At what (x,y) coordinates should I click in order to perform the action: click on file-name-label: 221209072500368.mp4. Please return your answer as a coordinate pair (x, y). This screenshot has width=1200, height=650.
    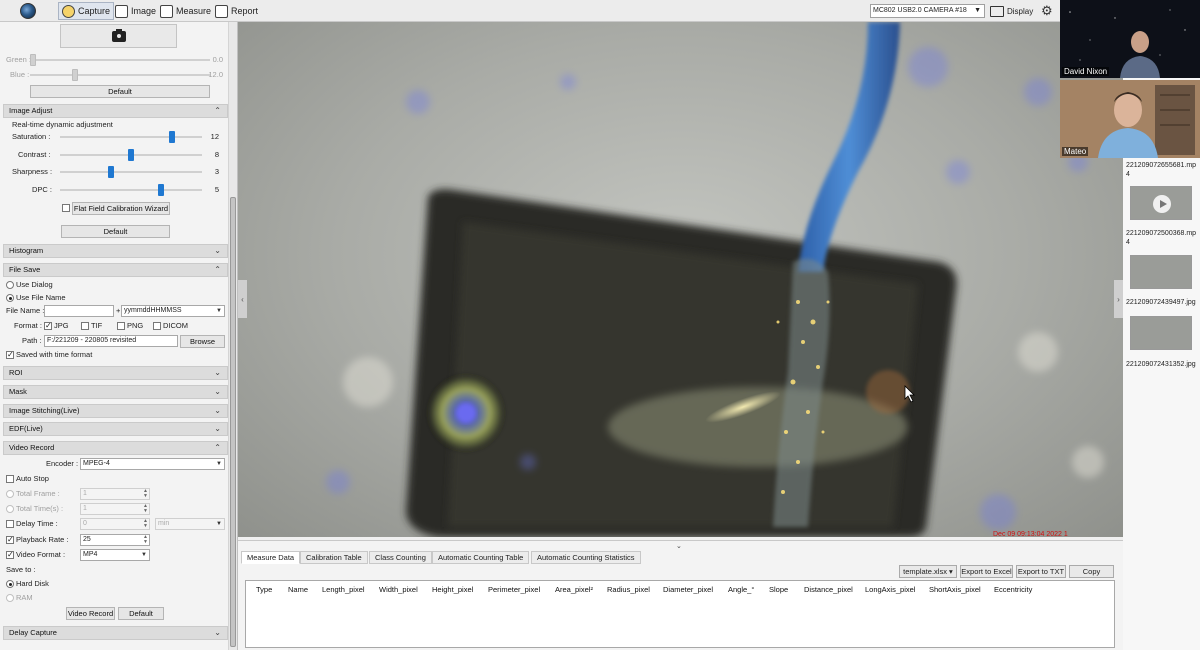
    Looking at the image, I should click on (1162, 238).